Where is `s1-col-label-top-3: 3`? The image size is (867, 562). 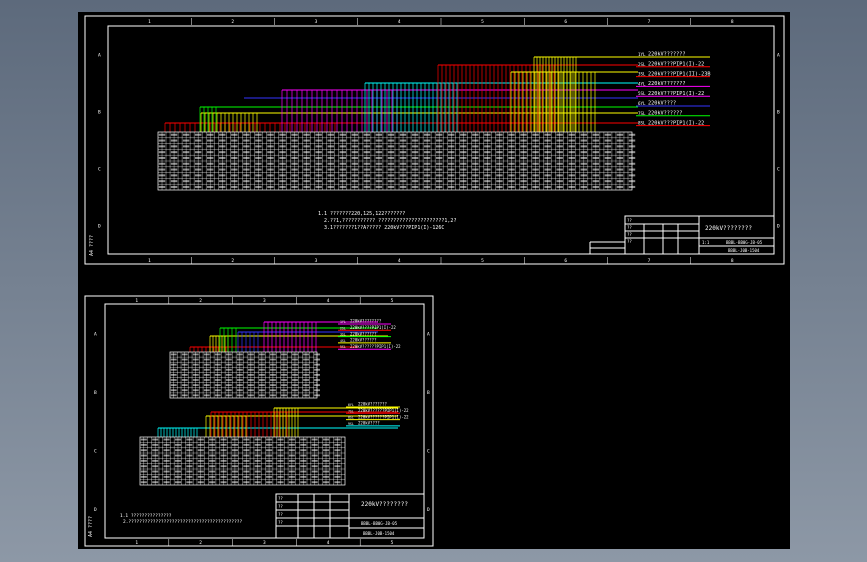 s1-col-label-top-3: 3 is located at coordinates (316, 22).